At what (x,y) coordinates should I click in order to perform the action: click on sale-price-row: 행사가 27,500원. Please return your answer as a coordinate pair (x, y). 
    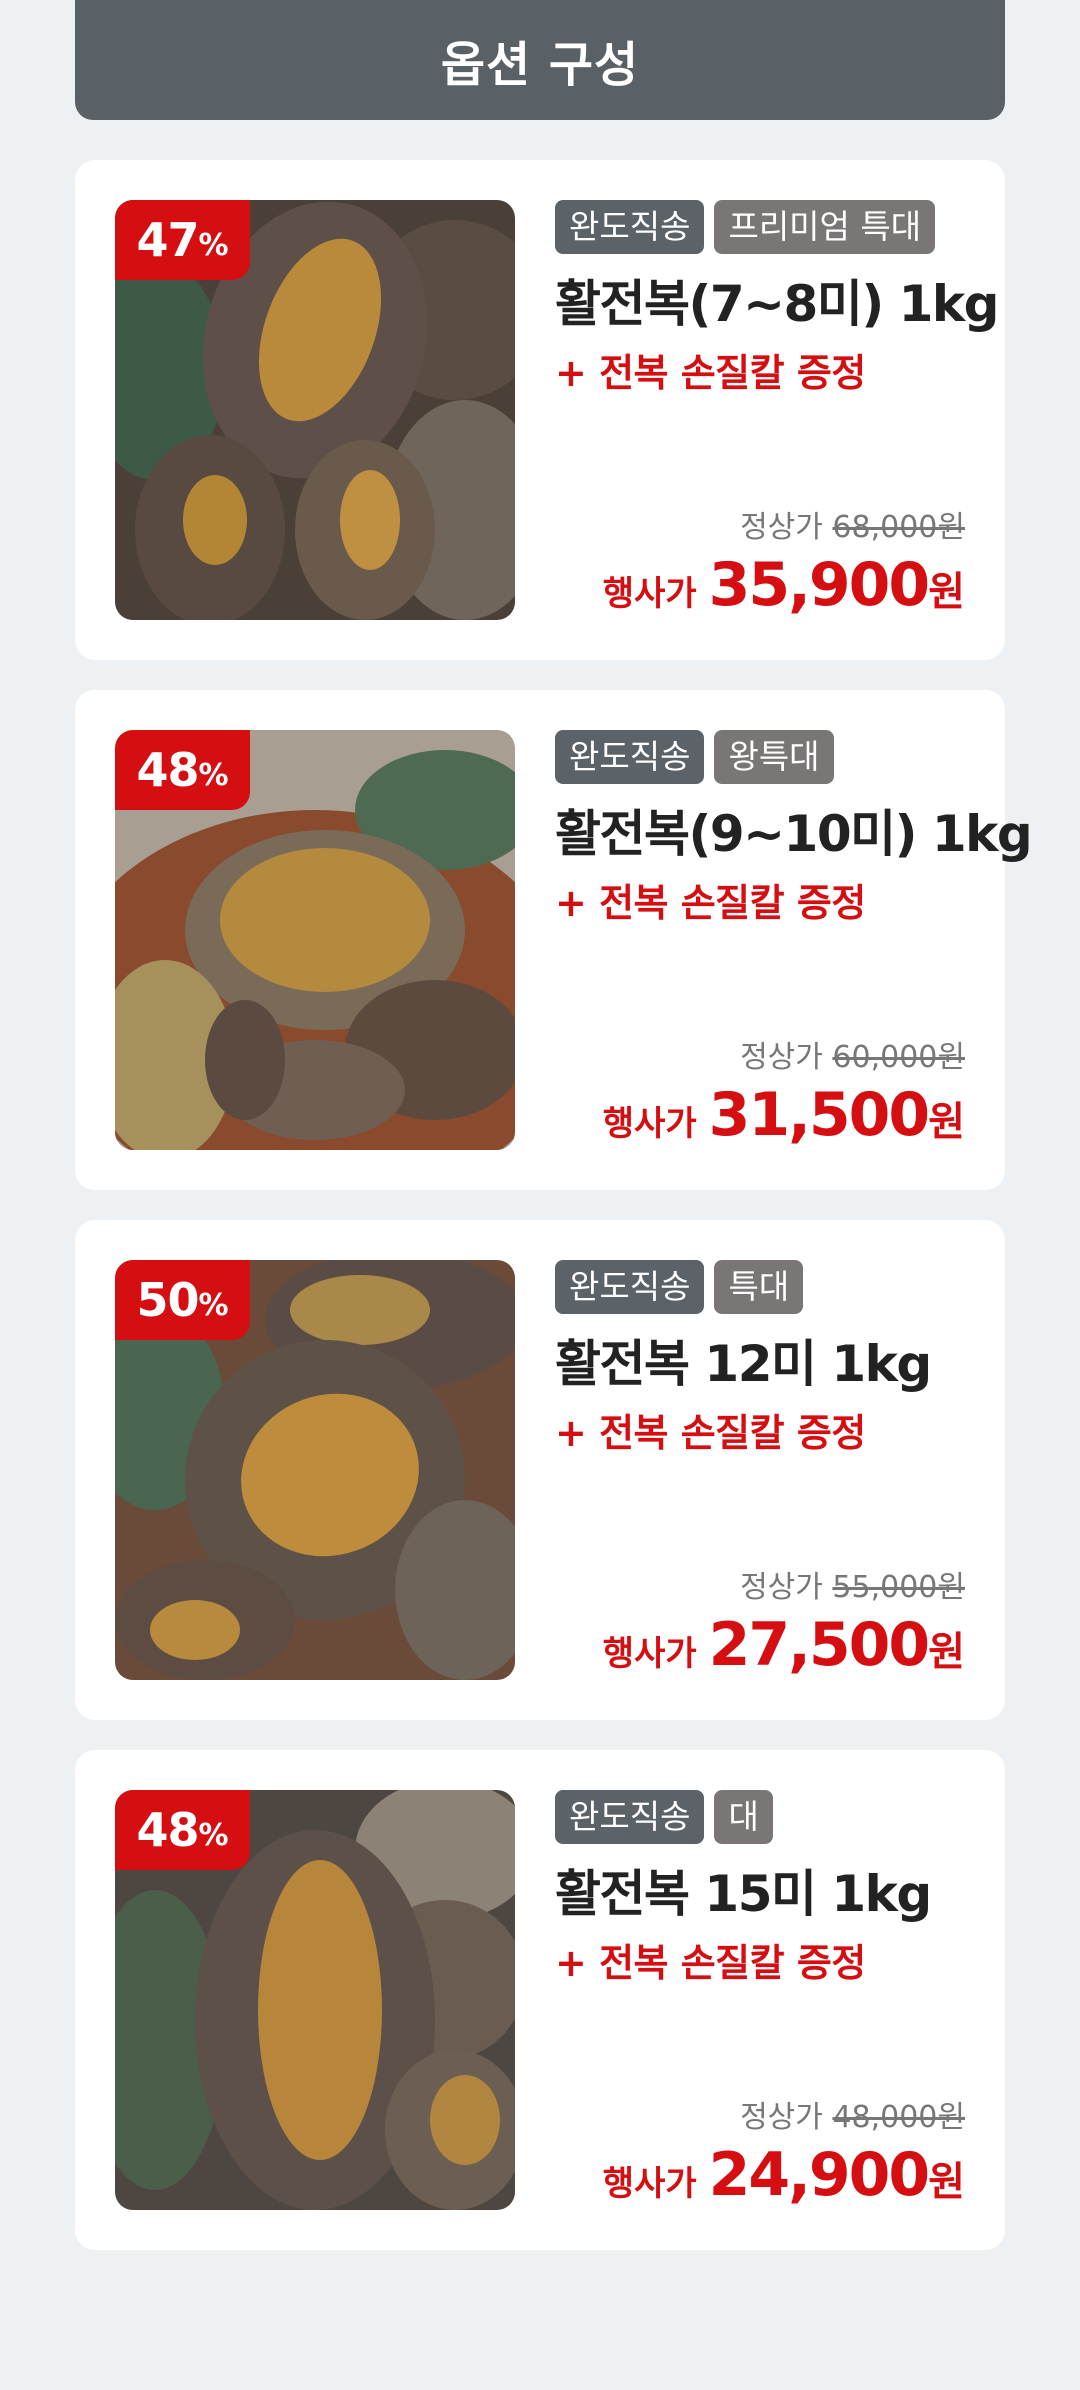
    Looking at the image, I should click on (784, 1645).